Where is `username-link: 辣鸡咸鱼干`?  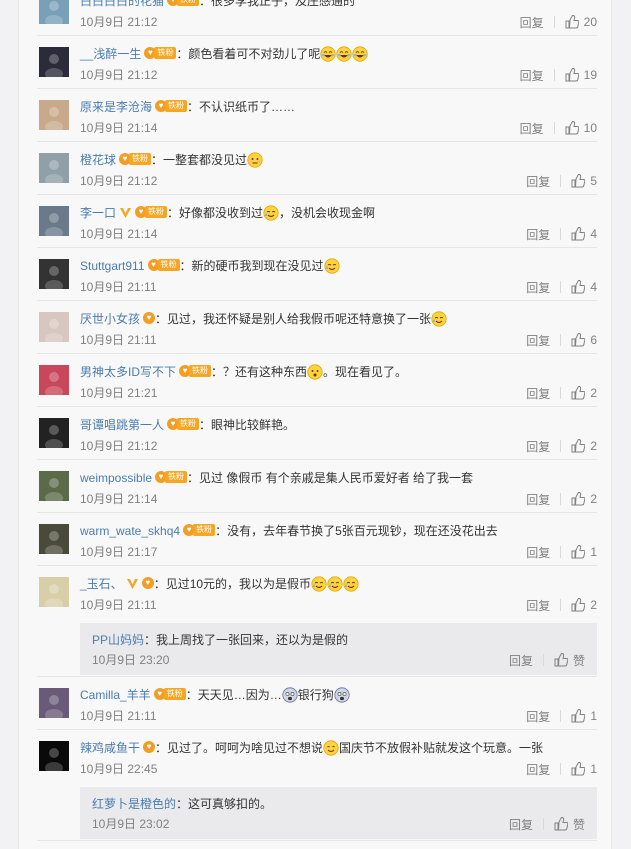 username-link: 辣鸡咸鱼干 is located at coordinates (110, 748).